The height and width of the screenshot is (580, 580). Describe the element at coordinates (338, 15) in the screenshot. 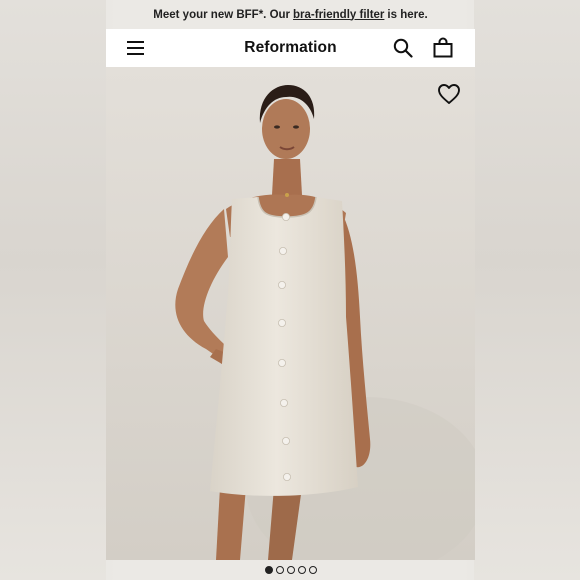

I see `bra-friendly-filter-link: bra-friendly filter` at that location.